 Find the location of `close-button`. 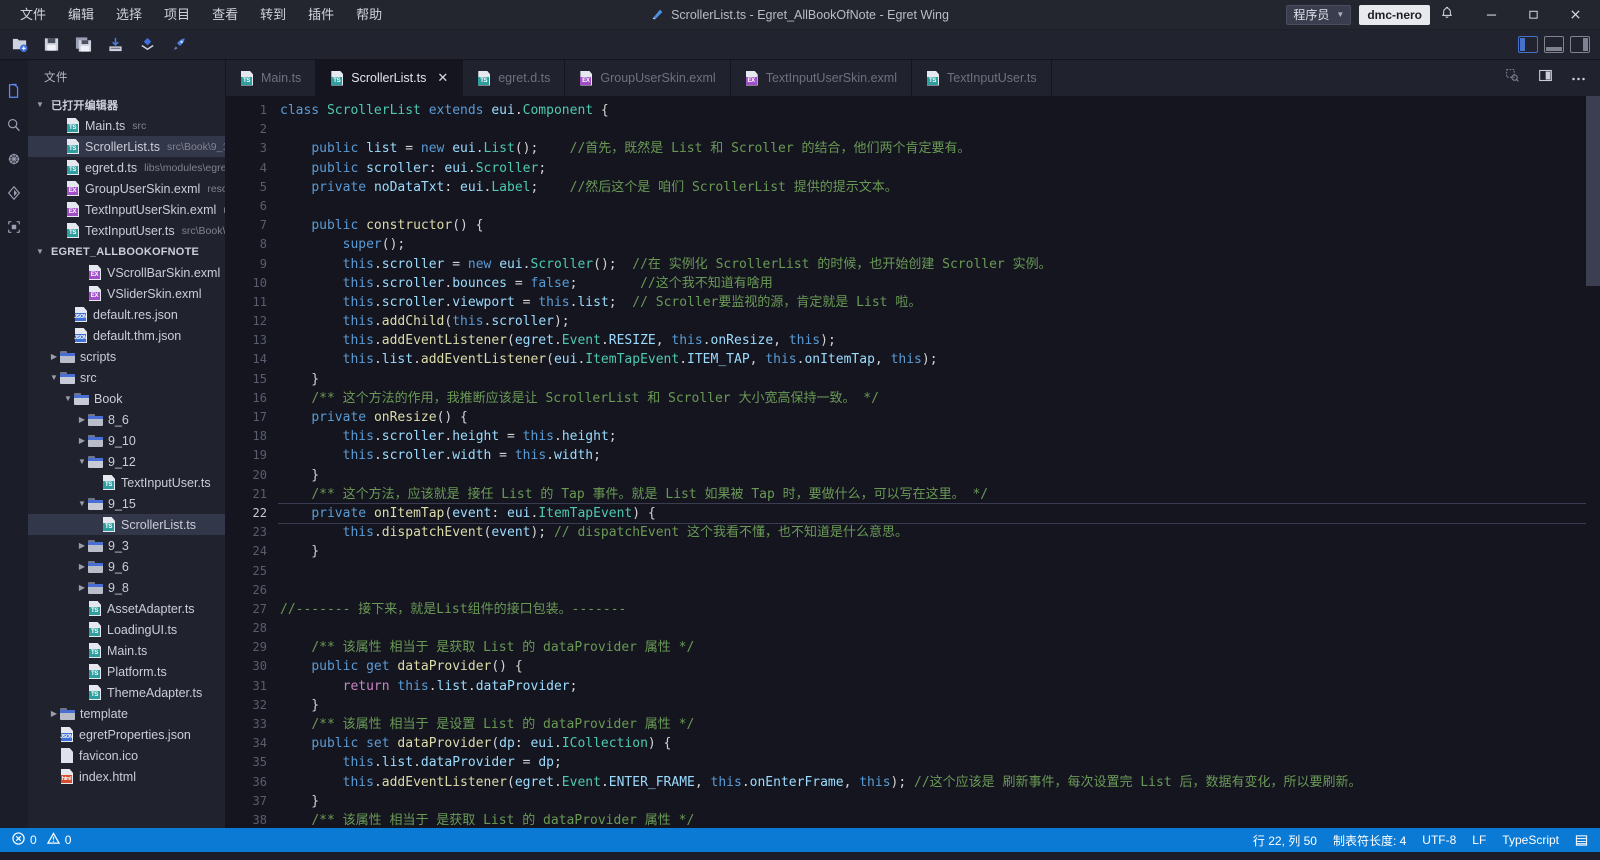

close-button is located at coordinates (1575, 15).